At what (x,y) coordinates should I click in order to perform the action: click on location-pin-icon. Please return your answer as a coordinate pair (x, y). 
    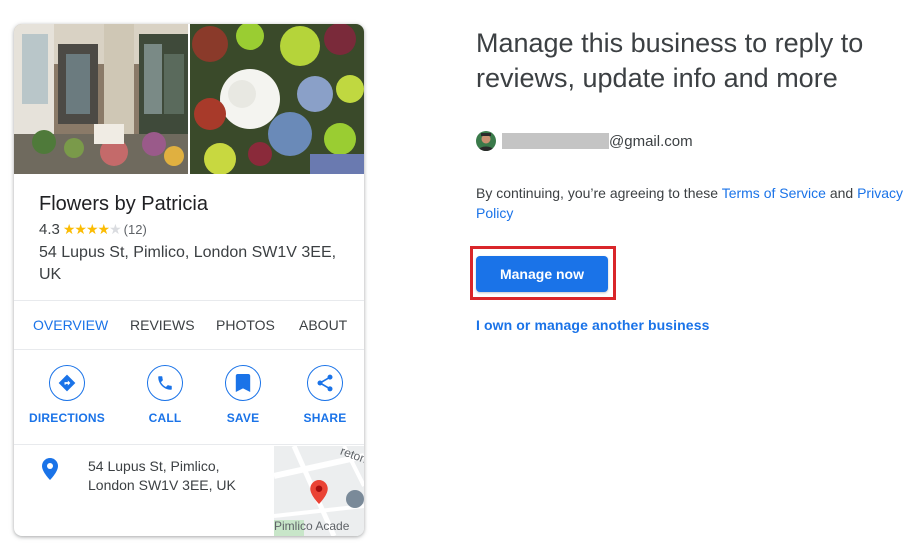
    Looking at the image, I should click on (50, 471).